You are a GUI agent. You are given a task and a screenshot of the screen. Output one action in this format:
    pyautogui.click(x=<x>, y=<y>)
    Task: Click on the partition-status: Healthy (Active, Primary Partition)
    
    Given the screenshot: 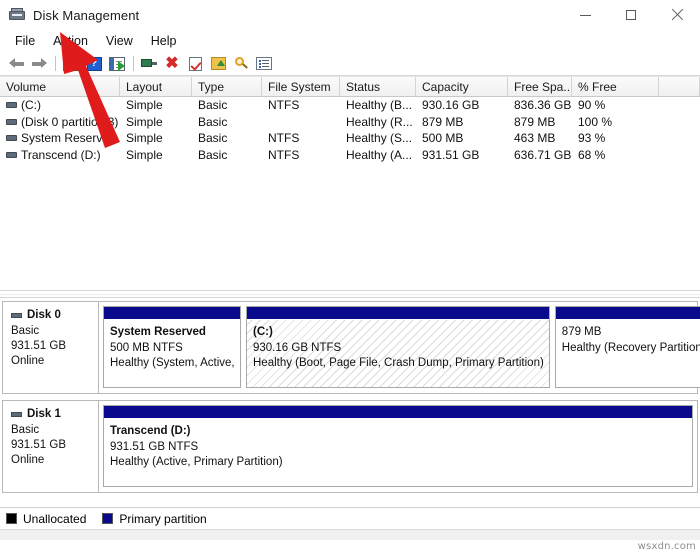 What is the action you would take?
    pyautogui.click(x=196, y=462)
    